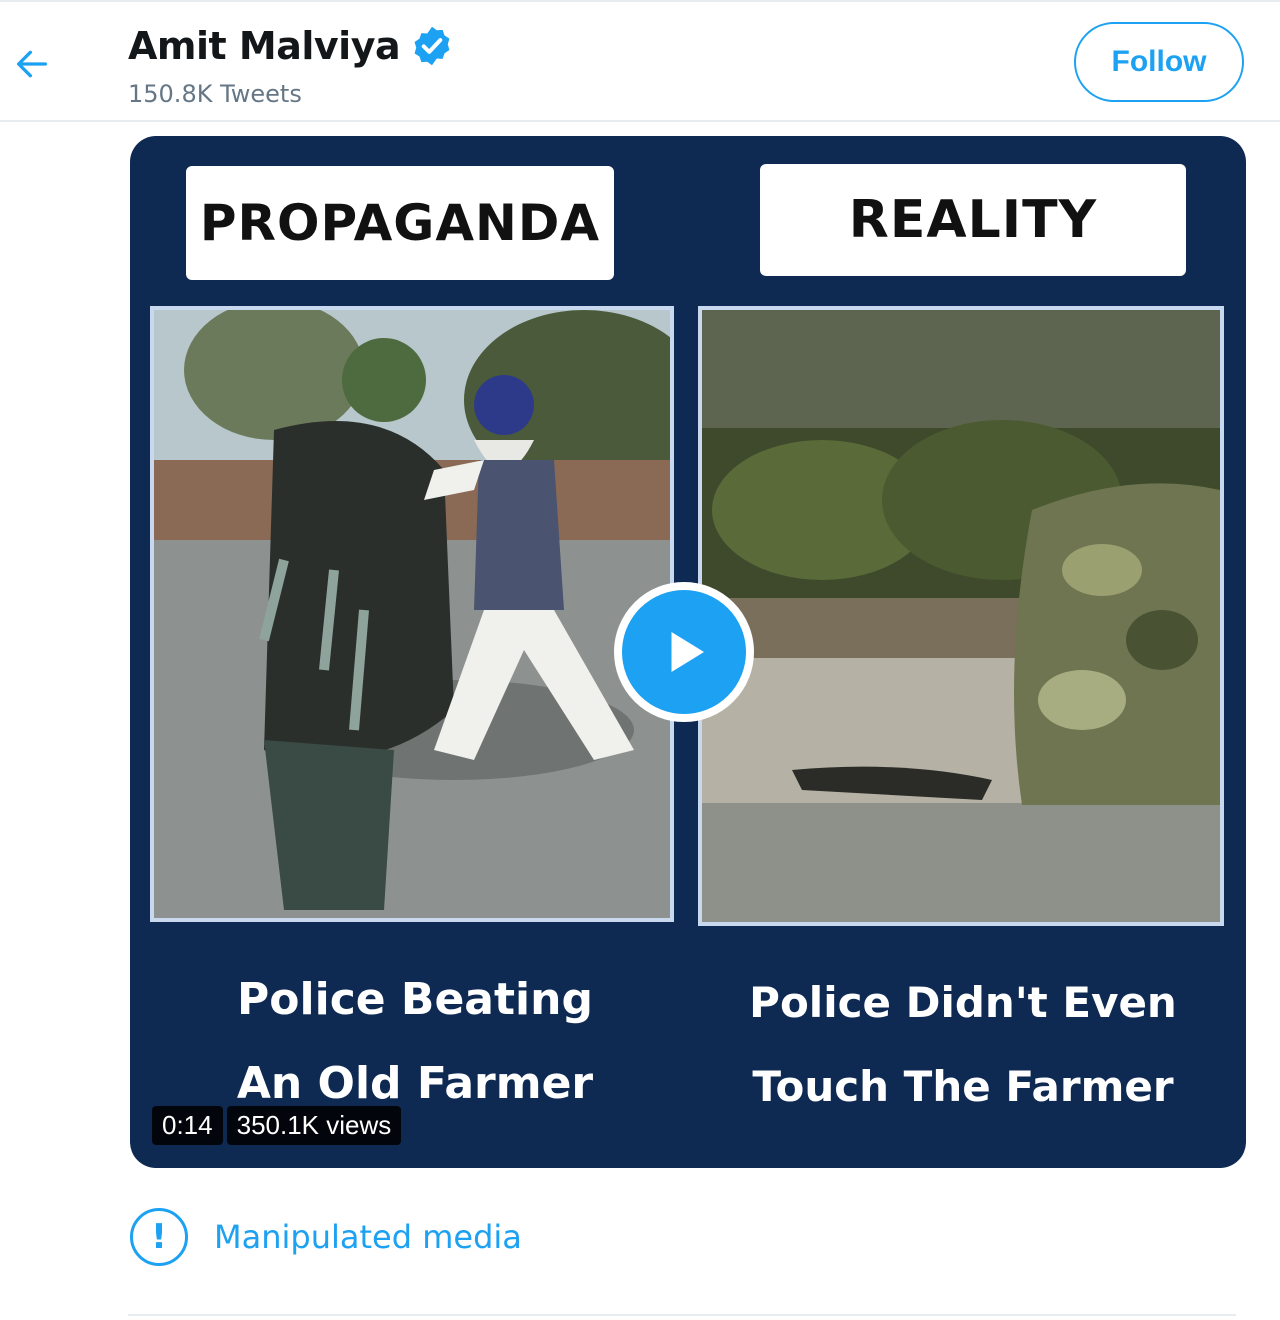 The width and height of the screenshot is (1280, 1320). What do you see at coordinates (432, 46) in the screenshot?
I see `verified-badge-icon` at bounding box center [432, 46].